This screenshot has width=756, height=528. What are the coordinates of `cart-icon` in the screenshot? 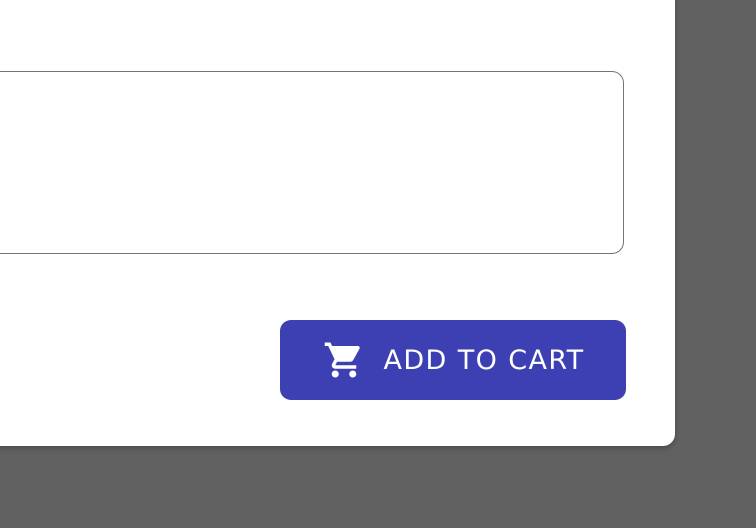 It's located at (344, 360).